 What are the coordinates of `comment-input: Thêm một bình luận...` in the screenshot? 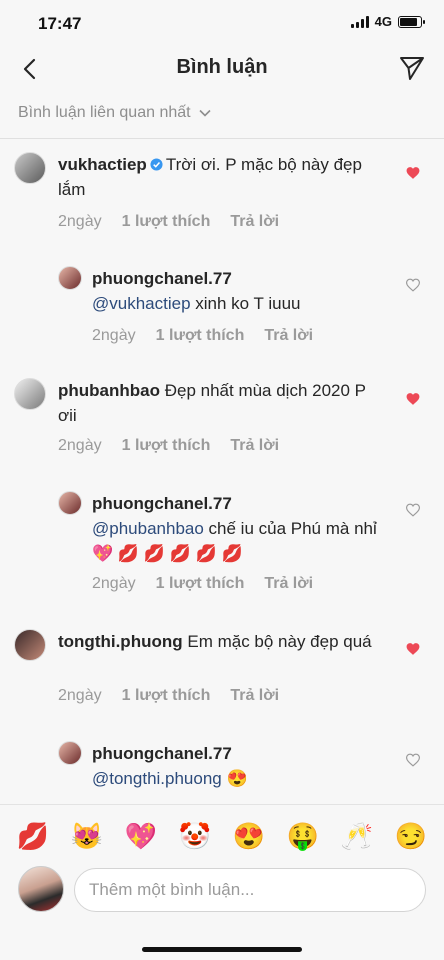 It's located at (250, 890).